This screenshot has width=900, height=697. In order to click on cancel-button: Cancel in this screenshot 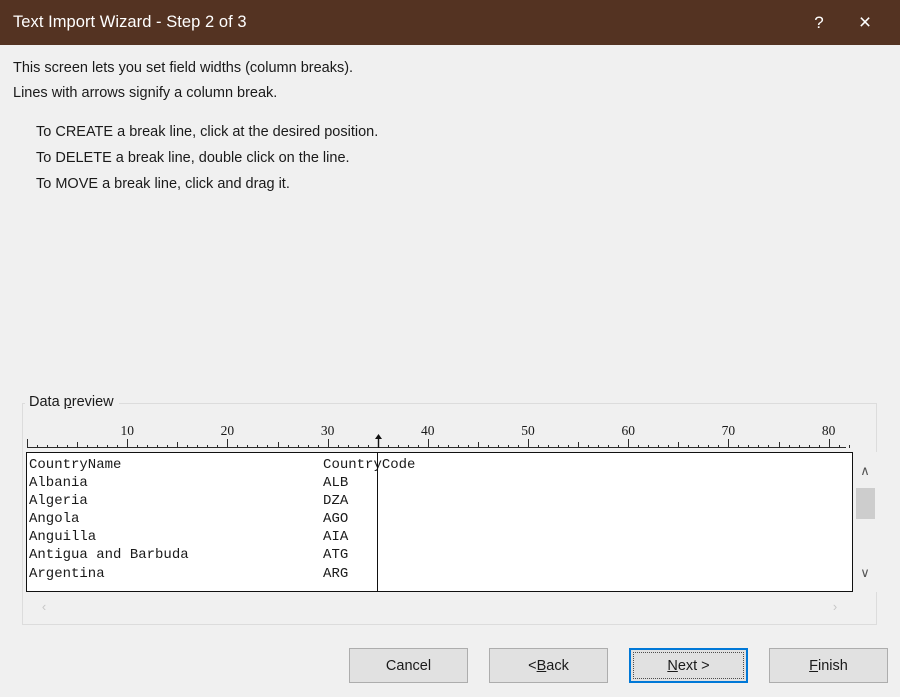, I will do `click(408, 665)`.